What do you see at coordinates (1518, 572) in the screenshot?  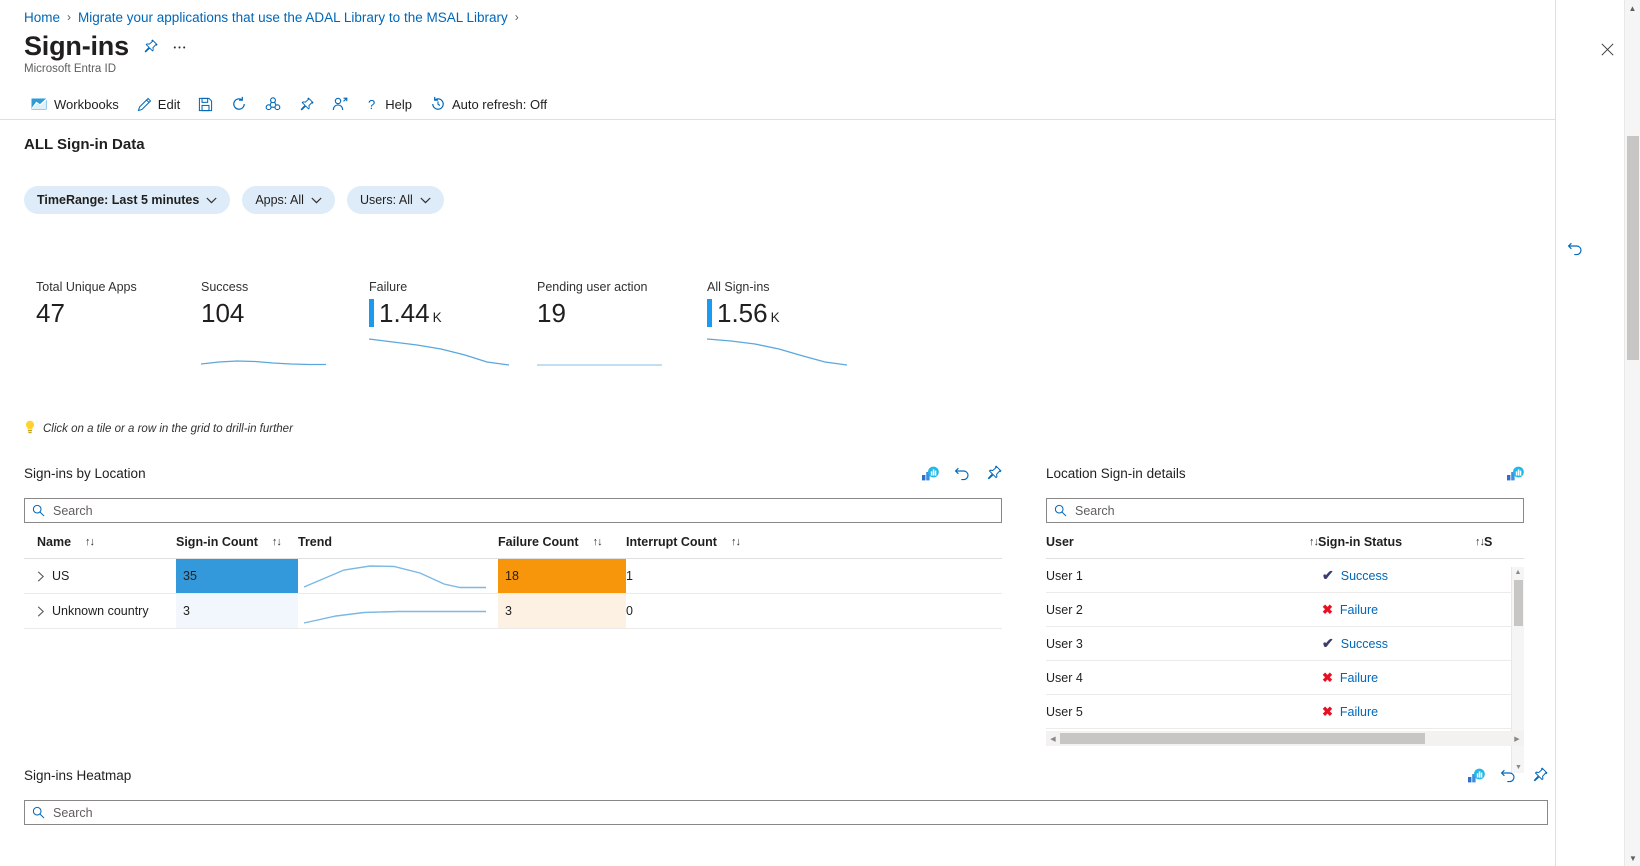 I see `scroll-up-icon: ▲` at bounding box center [1518, 572].